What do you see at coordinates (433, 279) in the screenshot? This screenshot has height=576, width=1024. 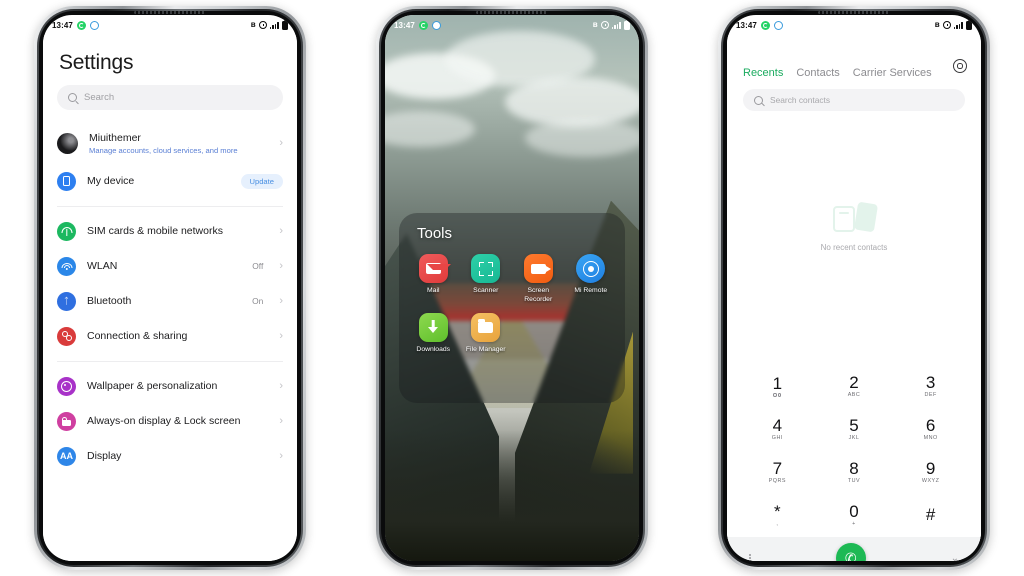 I see `app-mail: Mail` at bounding box center [433, 279].